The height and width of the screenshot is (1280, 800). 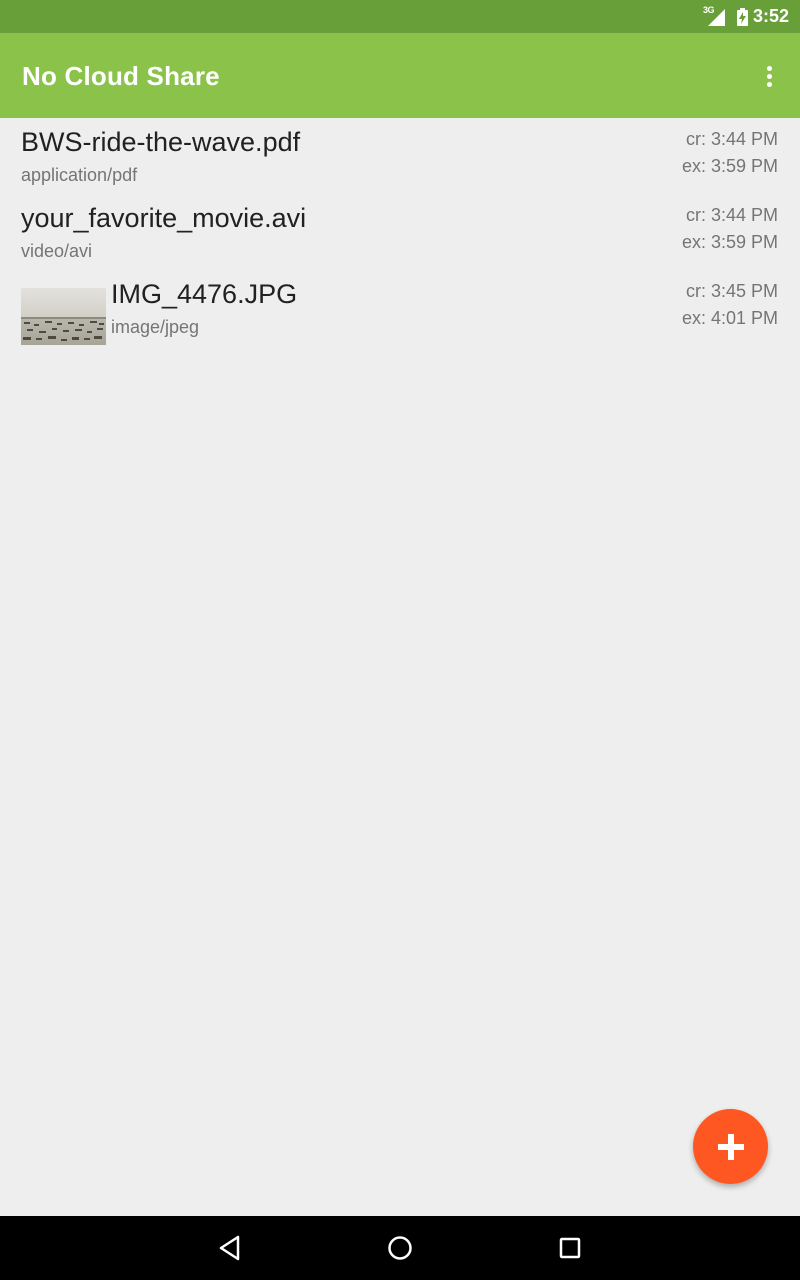 What do you see at coordinates (731, 291) in the screenshot?
I see `created-time: cr: 3:45 PM` at bounding box center [731, 291].